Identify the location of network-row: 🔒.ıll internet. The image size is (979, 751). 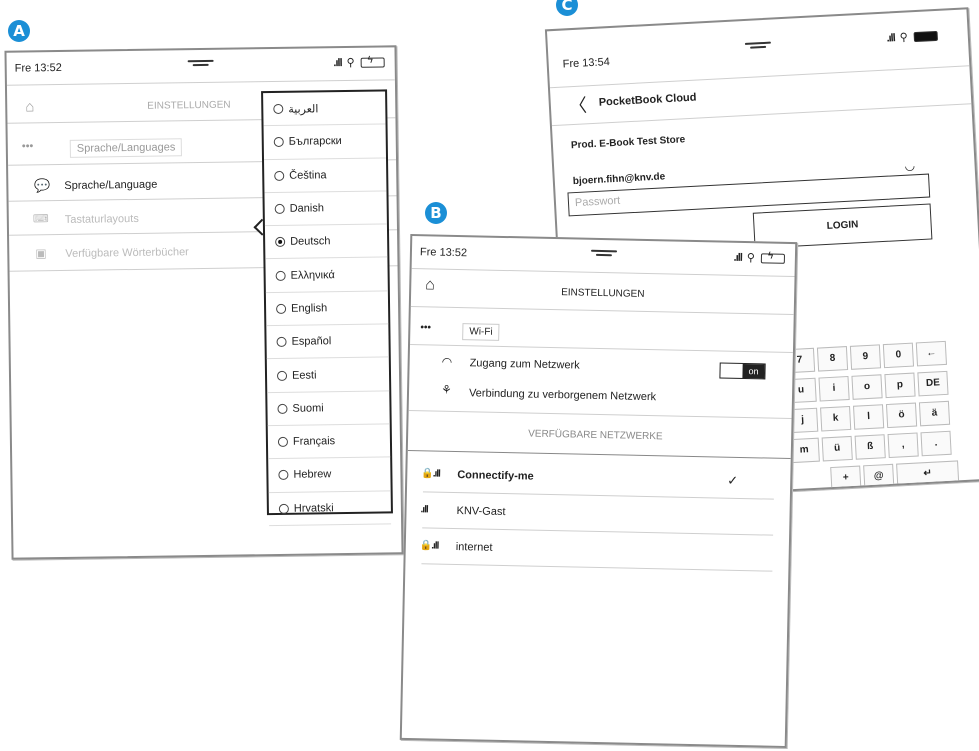
(597, 551).